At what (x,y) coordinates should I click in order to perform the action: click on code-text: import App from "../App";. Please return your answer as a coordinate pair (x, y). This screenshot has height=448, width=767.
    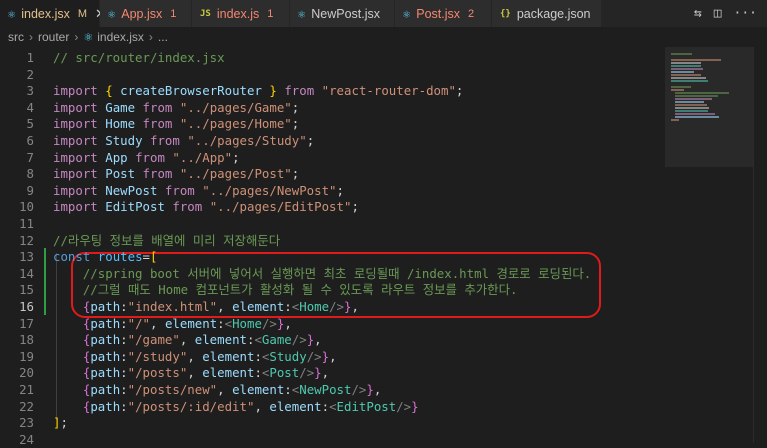
    Looking at the image, I should click on (146, 157).